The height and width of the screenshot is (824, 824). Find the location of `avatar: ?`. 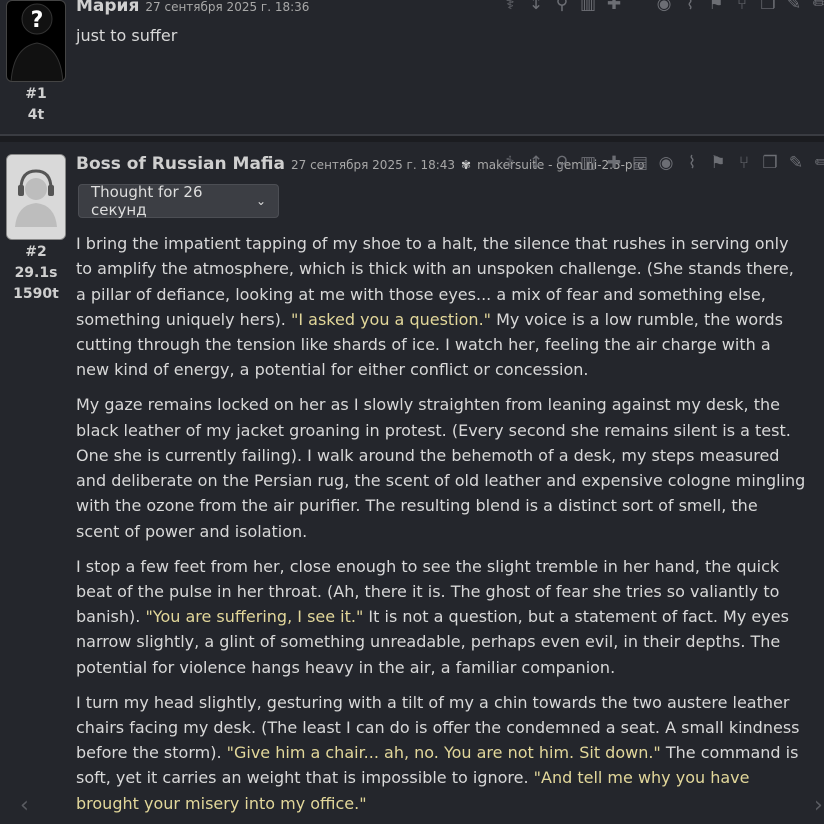

avatar: ? is located at coordinates (36, 41).